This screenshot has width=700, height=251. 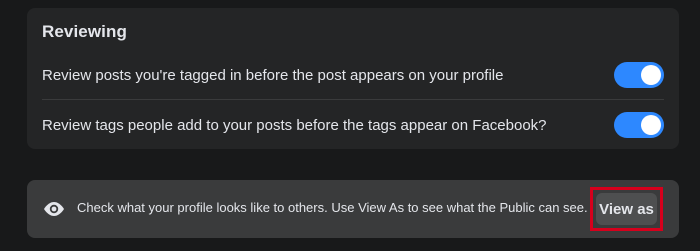 I want to click on section-title: Reviewing, so click(x=84, y=31).